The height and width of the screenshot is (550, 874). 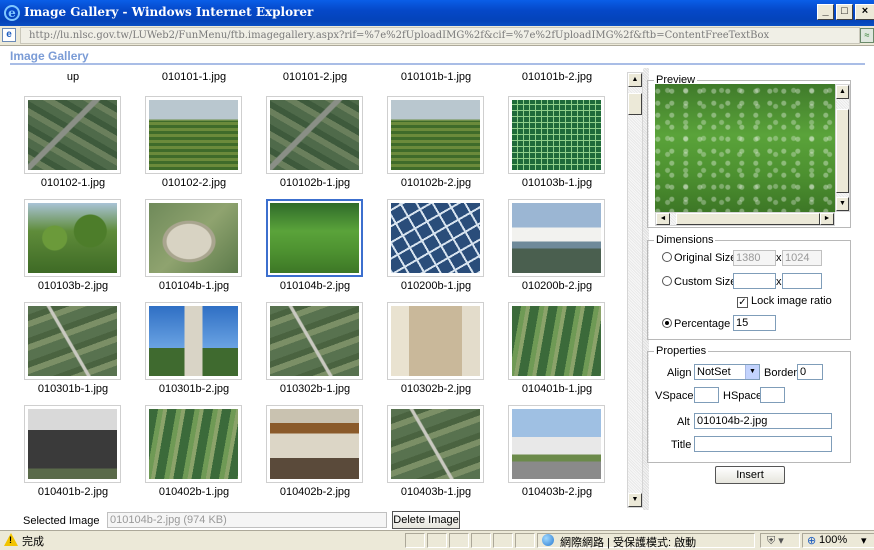 What do you see at coordinates (194, 492) in the screenshot?
I see `gallery-item-label: 010402b-1.jpg` at bounding box center [194, 492].